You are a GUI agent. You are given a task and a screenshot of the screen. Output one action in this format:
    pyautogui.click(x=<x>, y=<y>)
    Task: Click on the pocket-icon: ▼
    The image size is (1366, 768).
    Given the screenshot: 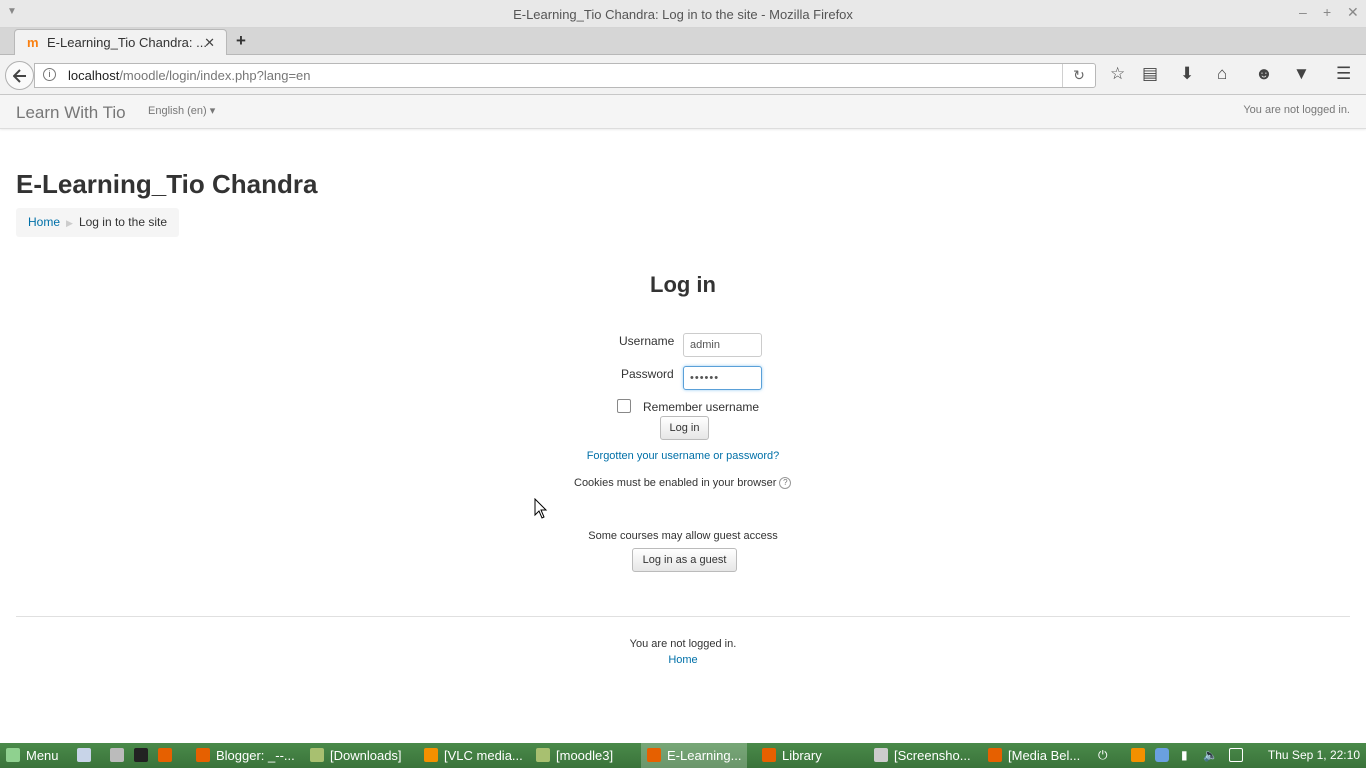 What is the action you would take?
    pyautogui.click(x=1301, y=74)
    